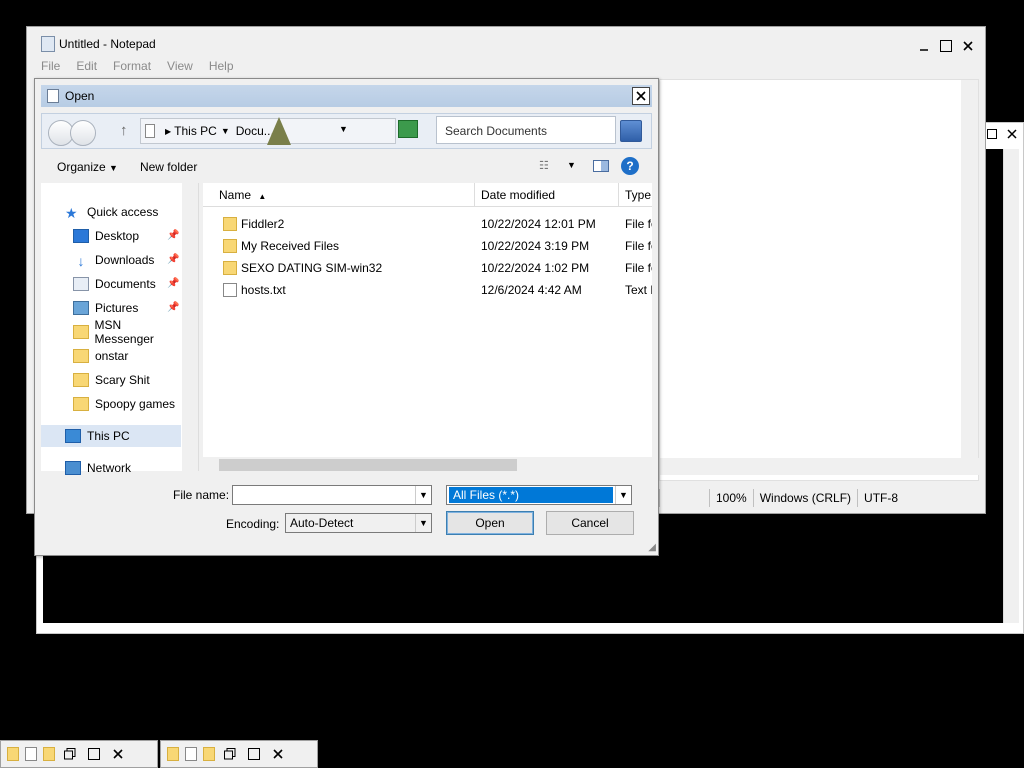 The image size is (1024, 768). I want to click on navigation-bar: ↑ ▶ This PC ▼ Docu... ▼ Search Documents, so click(346, 131).